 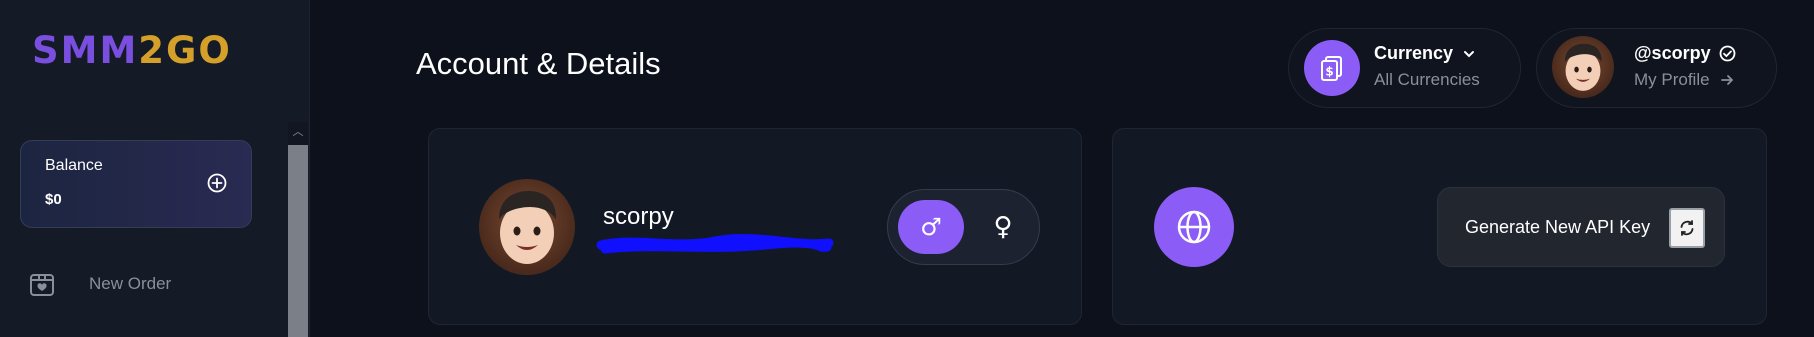 What do you see at coordinates (1727, 53) in the screenshot?
I see `check-circle-icon` at bounding box center [1727, 53].